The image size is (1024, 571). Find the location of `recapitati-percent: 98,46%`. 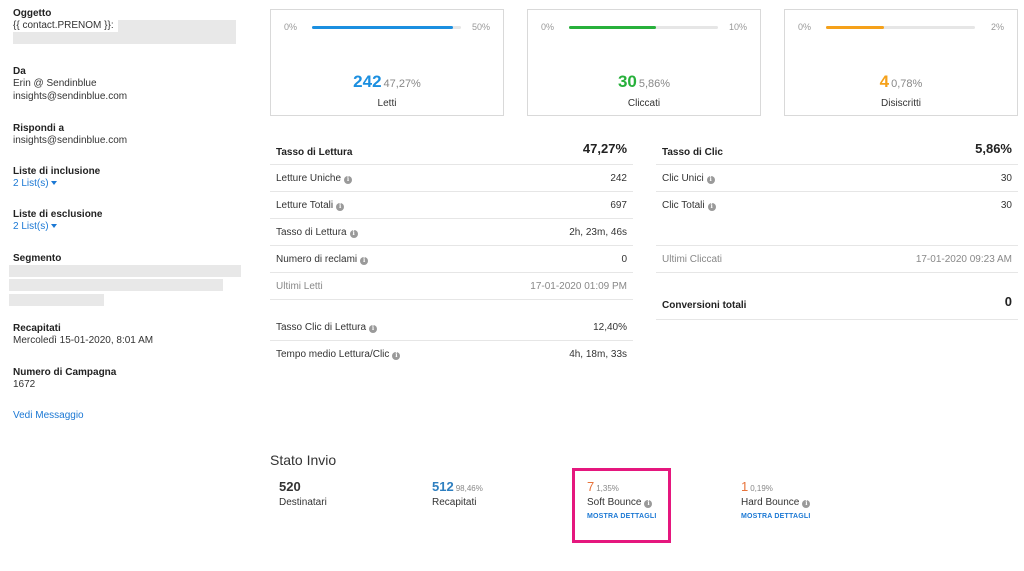

recapitati-percent: 98,46% is located at coordinates (469, 488).